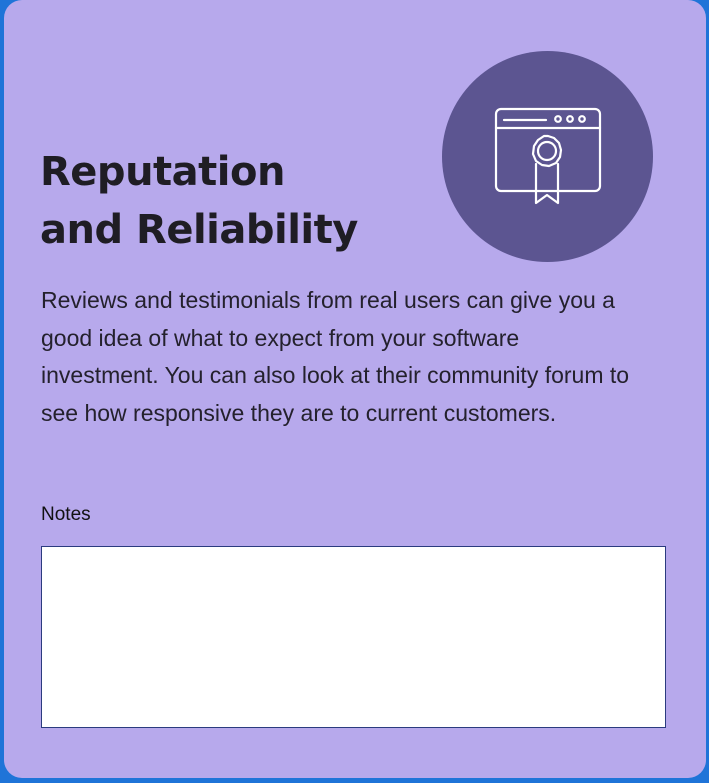 The image size is (709, 783). I want to click on icon-circle, so click(547, 156).